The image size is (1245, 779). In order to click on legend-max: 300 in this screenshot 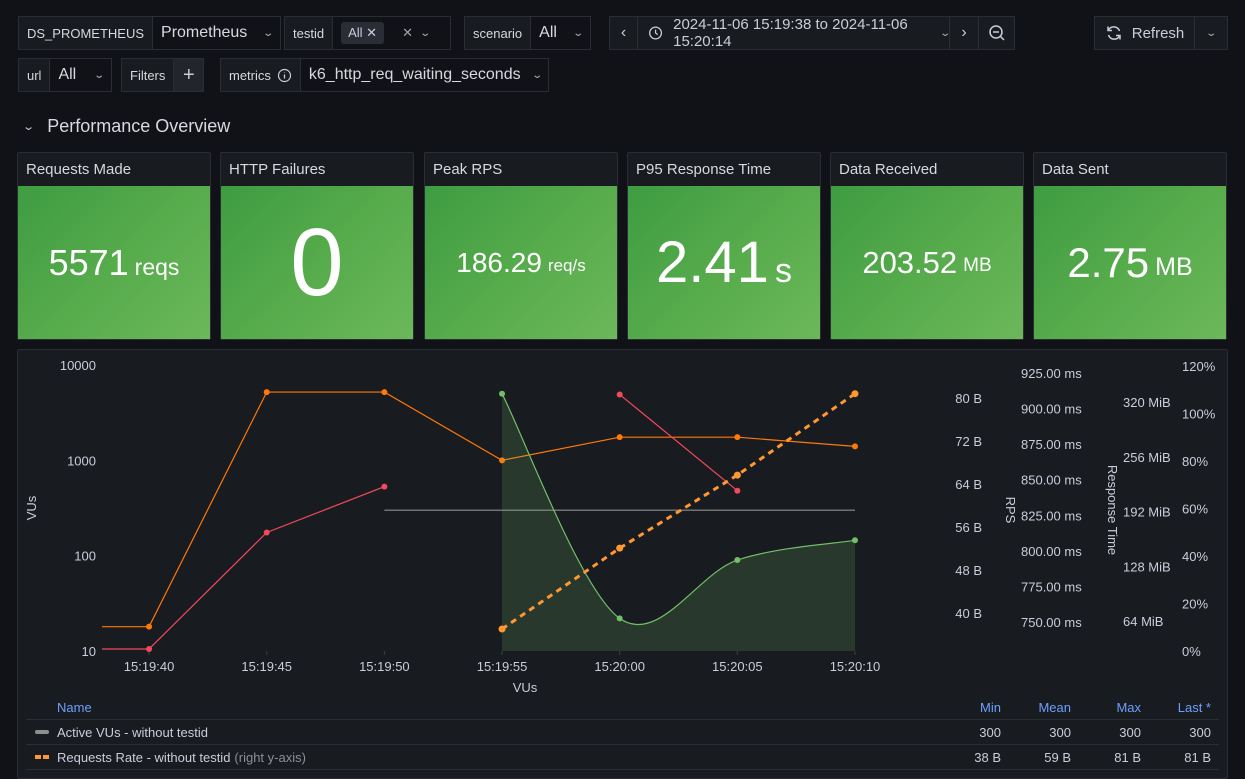, I will do `click(1130, 732)`.